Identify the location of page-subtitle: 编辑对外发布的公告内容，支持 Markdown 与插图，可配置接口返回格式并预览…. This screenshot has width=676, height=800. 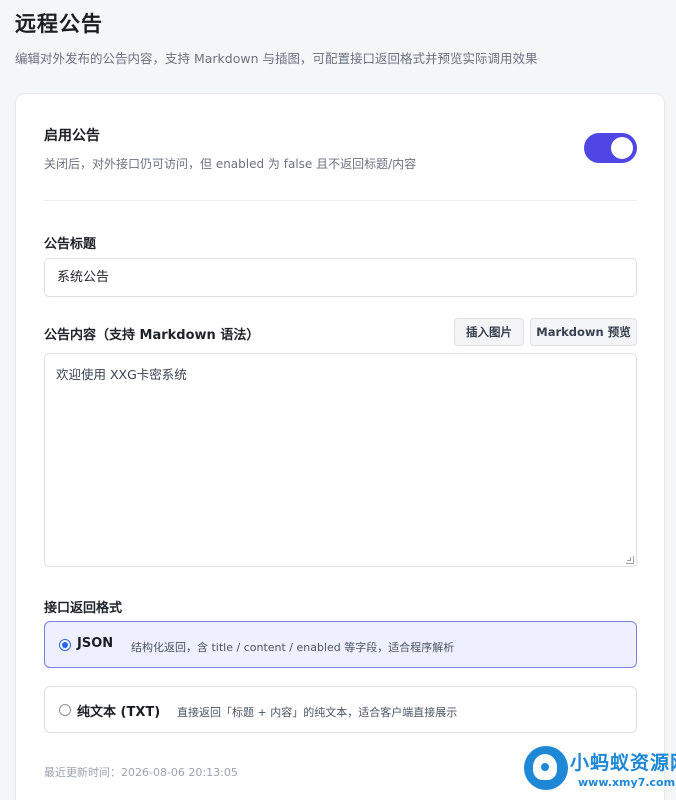
(276, 58).